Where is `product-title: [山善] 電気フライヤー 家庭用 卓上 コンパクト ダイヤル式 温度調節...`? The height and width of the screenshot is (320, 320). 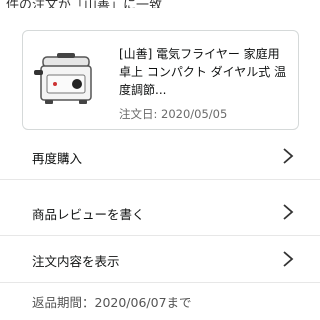 product-title: [山善] 電気フライヤー 家庭用 卓上 コンパクト ダイヤル式 温度調節... is located at coordinates (206, 72).